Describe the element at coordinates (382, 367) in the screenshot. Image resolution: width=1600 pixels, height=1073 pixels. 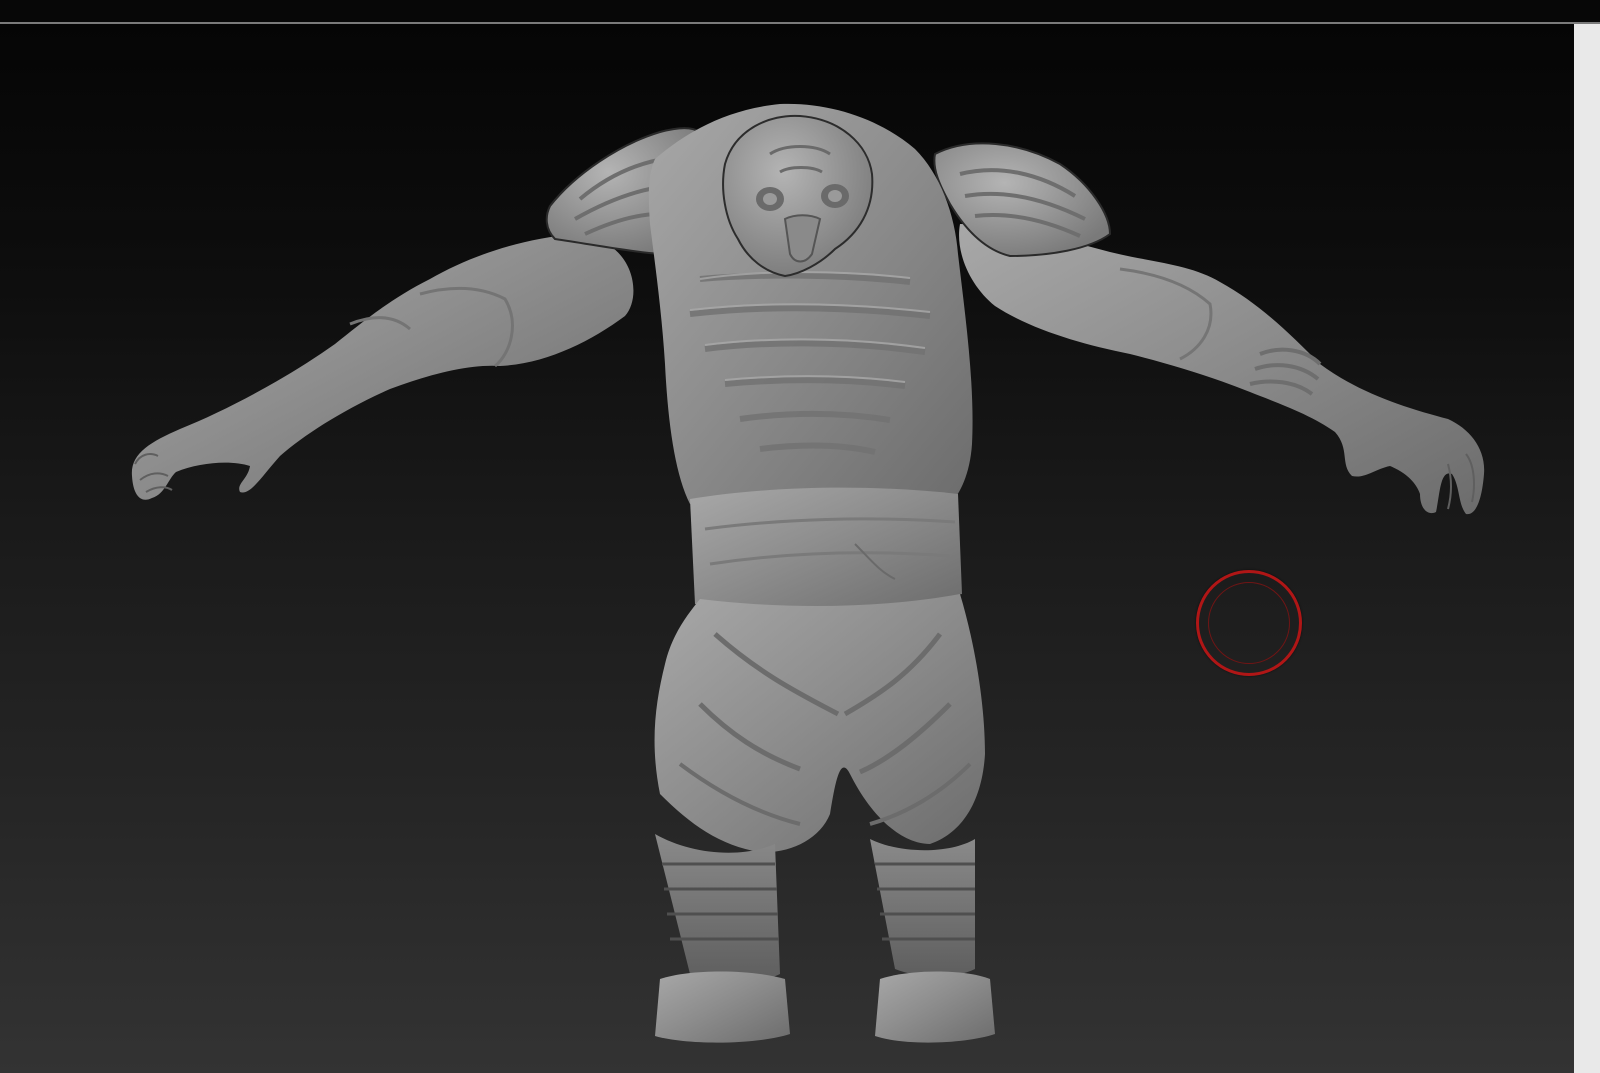
I see `left-arm` at that location.